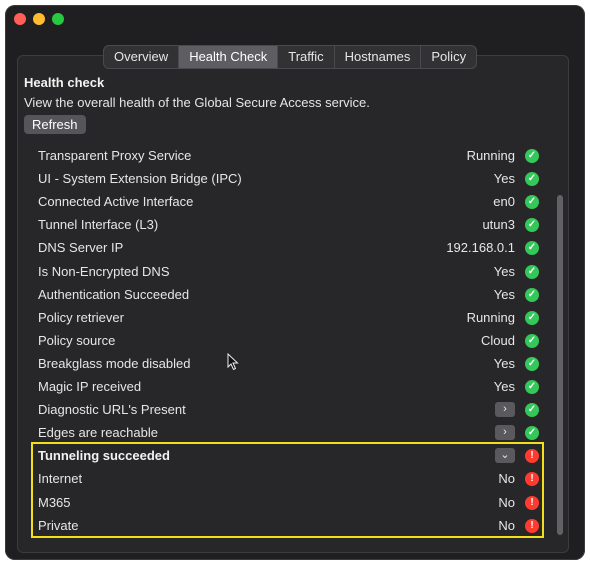 Image resolution: width=590 pixels, height=566 pixels. What do you see at coordinates (115, 155) in the screenshot?
I see `row-label: Transparent Proxy Service` at bounding box center [115, 155].